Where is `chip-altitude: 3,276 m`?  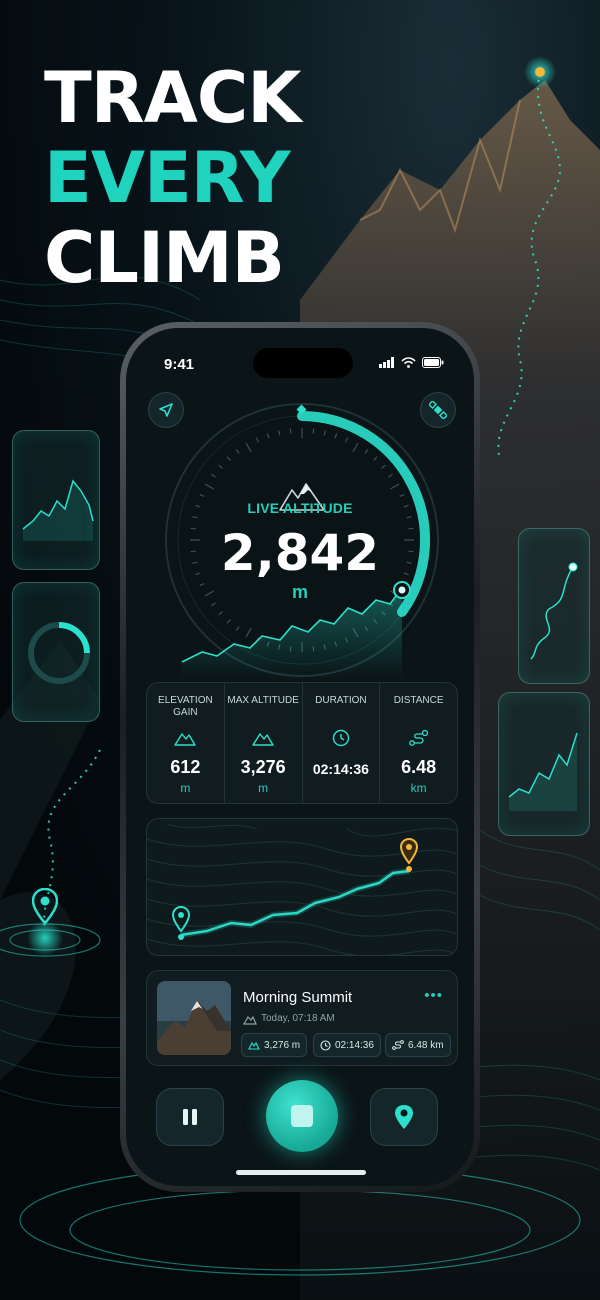
chip-altitude: 3,276 m is located at coordinates (274, 1045).